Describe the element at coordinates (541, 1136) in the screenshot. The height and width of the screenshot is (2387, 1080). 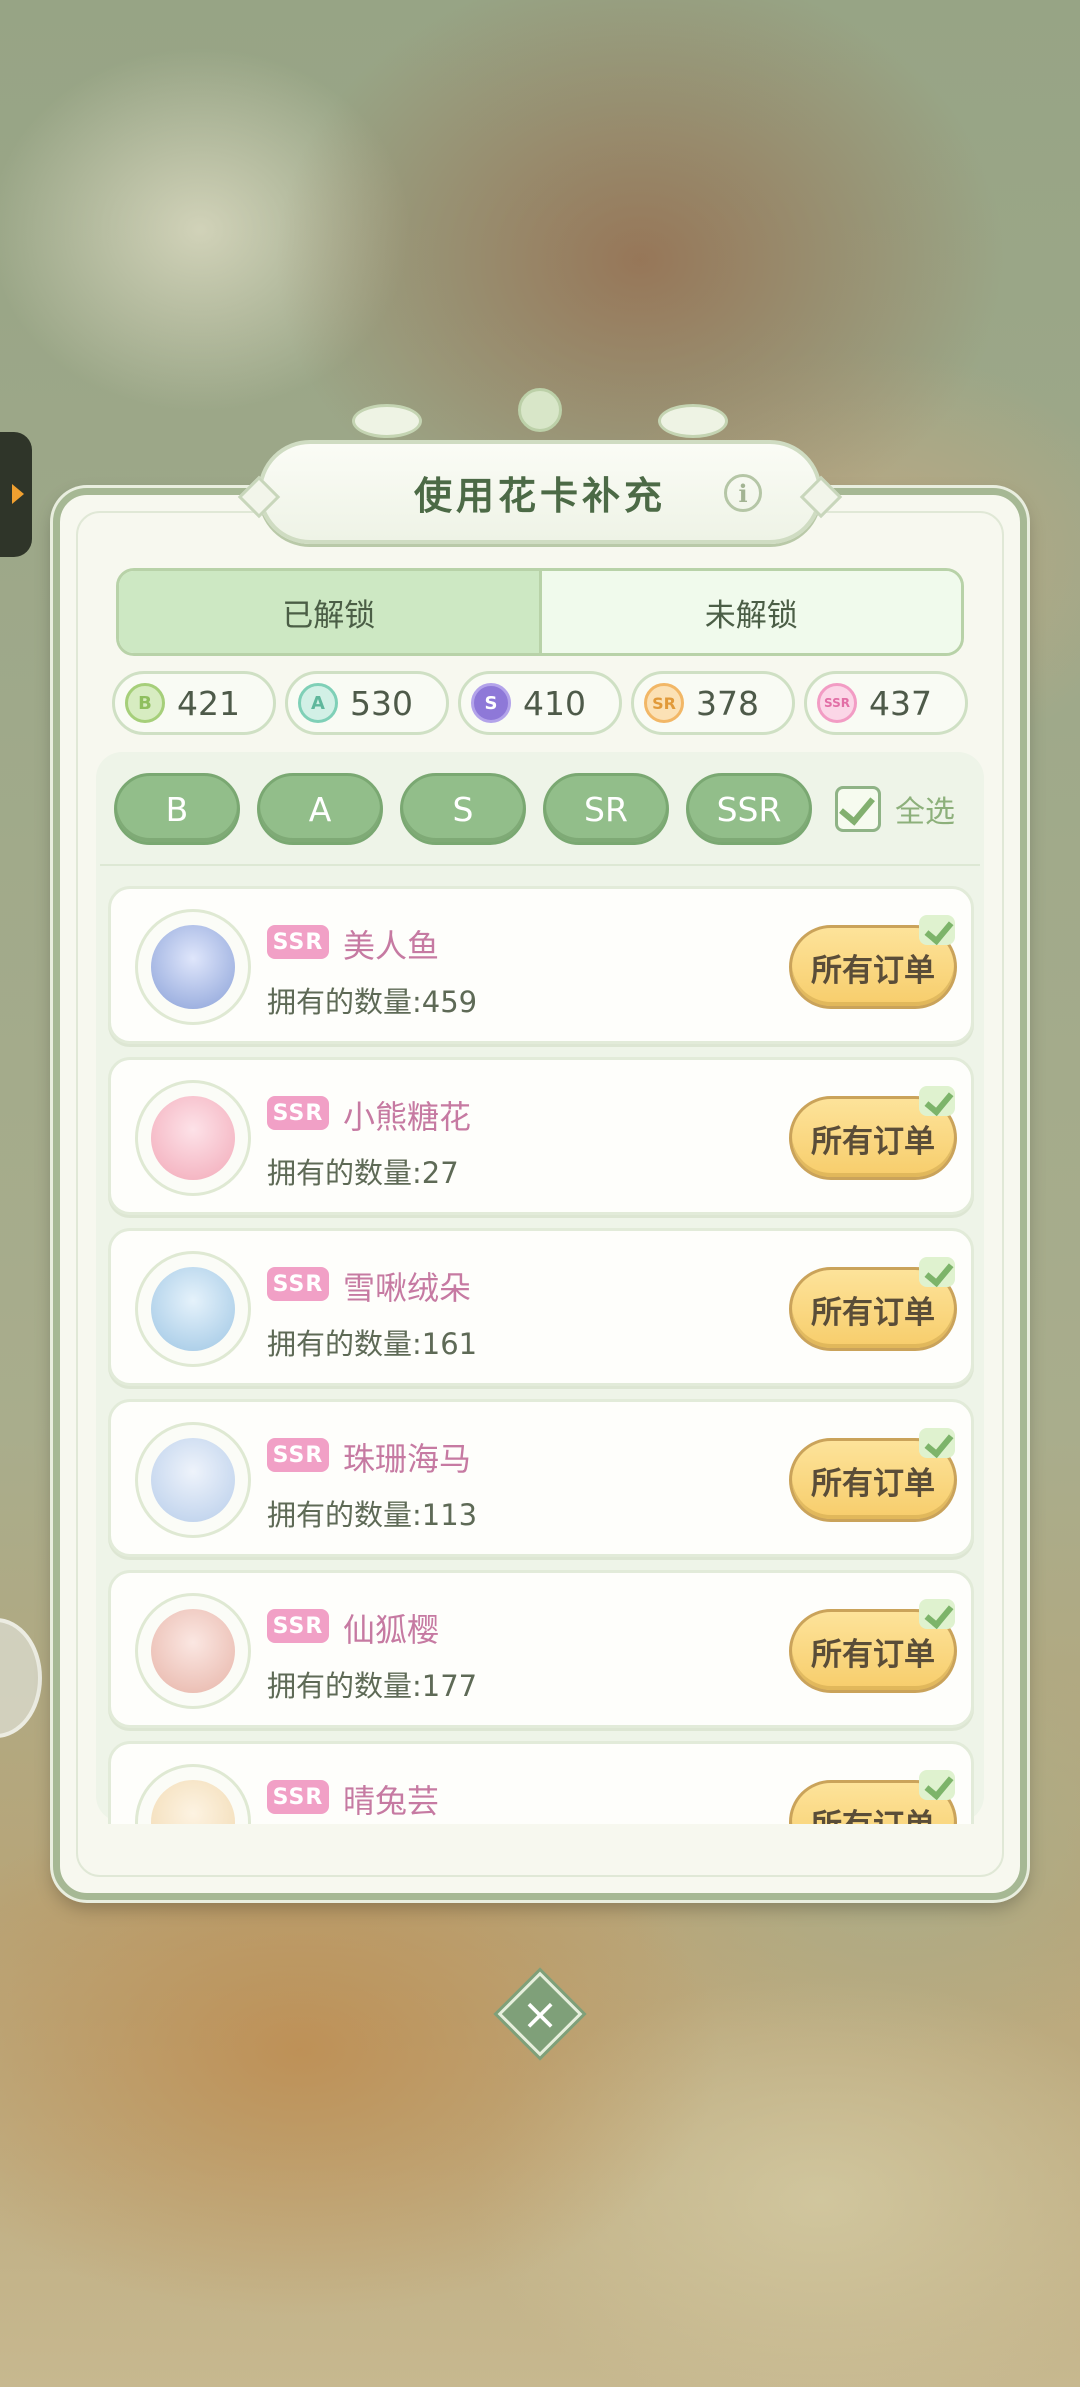
I see `list-item: SSR 小熊糖花 拥有的数量:27 所有订单` at that location.